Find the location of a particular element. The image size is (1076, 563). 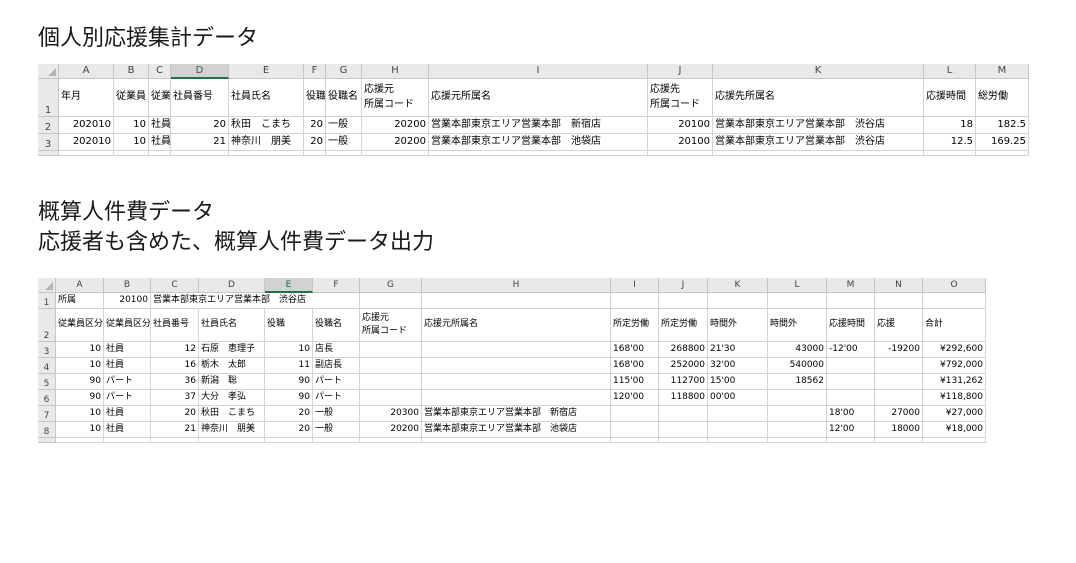

row-header-2: 2 is located at coordinates (48, 125).